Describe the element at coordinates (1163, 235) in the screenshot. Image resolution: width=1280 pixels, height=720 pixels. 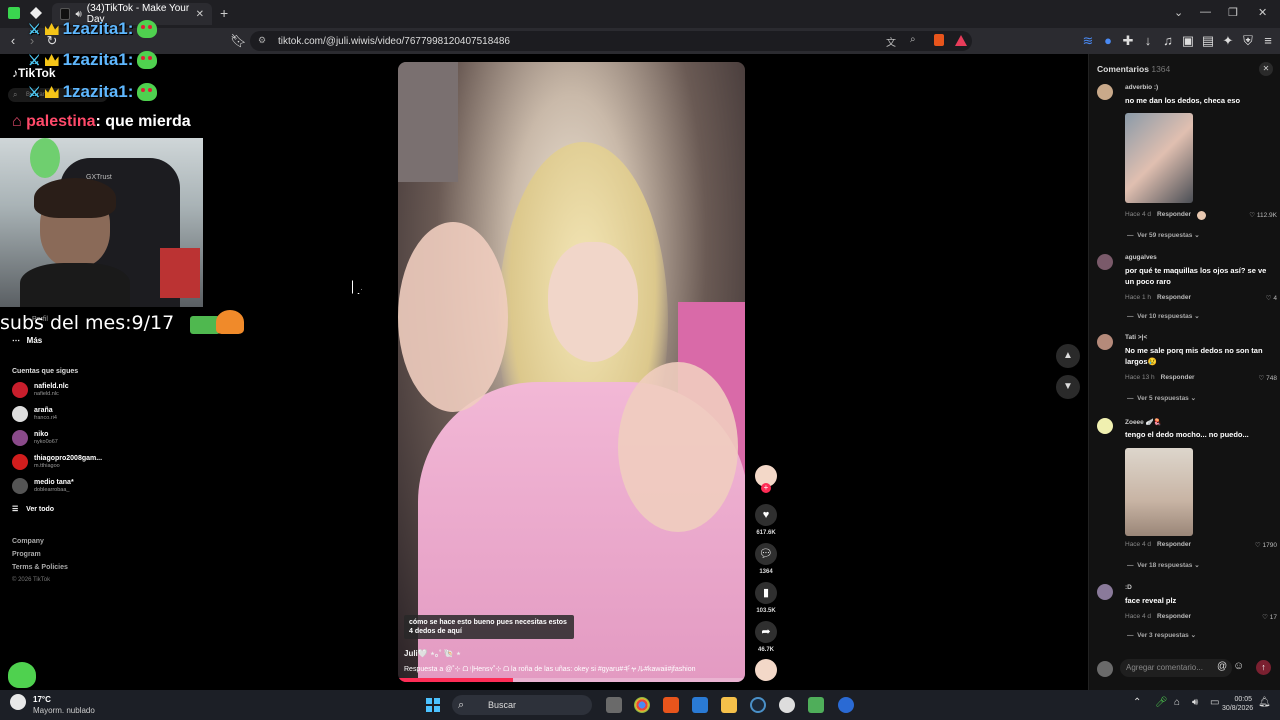
I see `view-replies-button: — Ver 59 respuestas ⌄` at that location.